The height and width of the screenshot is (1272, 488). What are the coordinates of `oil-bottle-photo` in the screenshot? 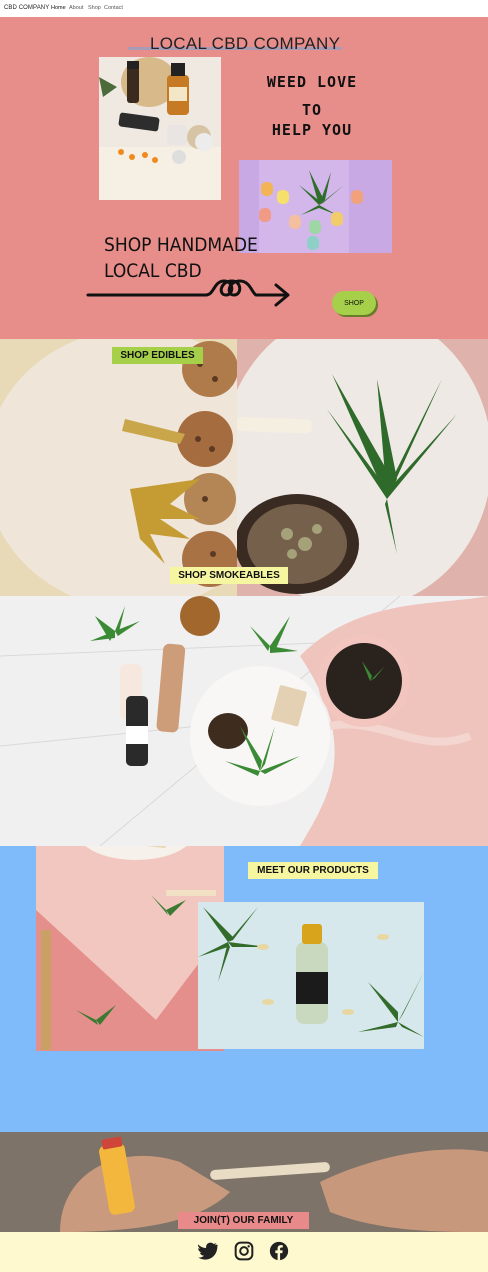 It's located at (311, 975).